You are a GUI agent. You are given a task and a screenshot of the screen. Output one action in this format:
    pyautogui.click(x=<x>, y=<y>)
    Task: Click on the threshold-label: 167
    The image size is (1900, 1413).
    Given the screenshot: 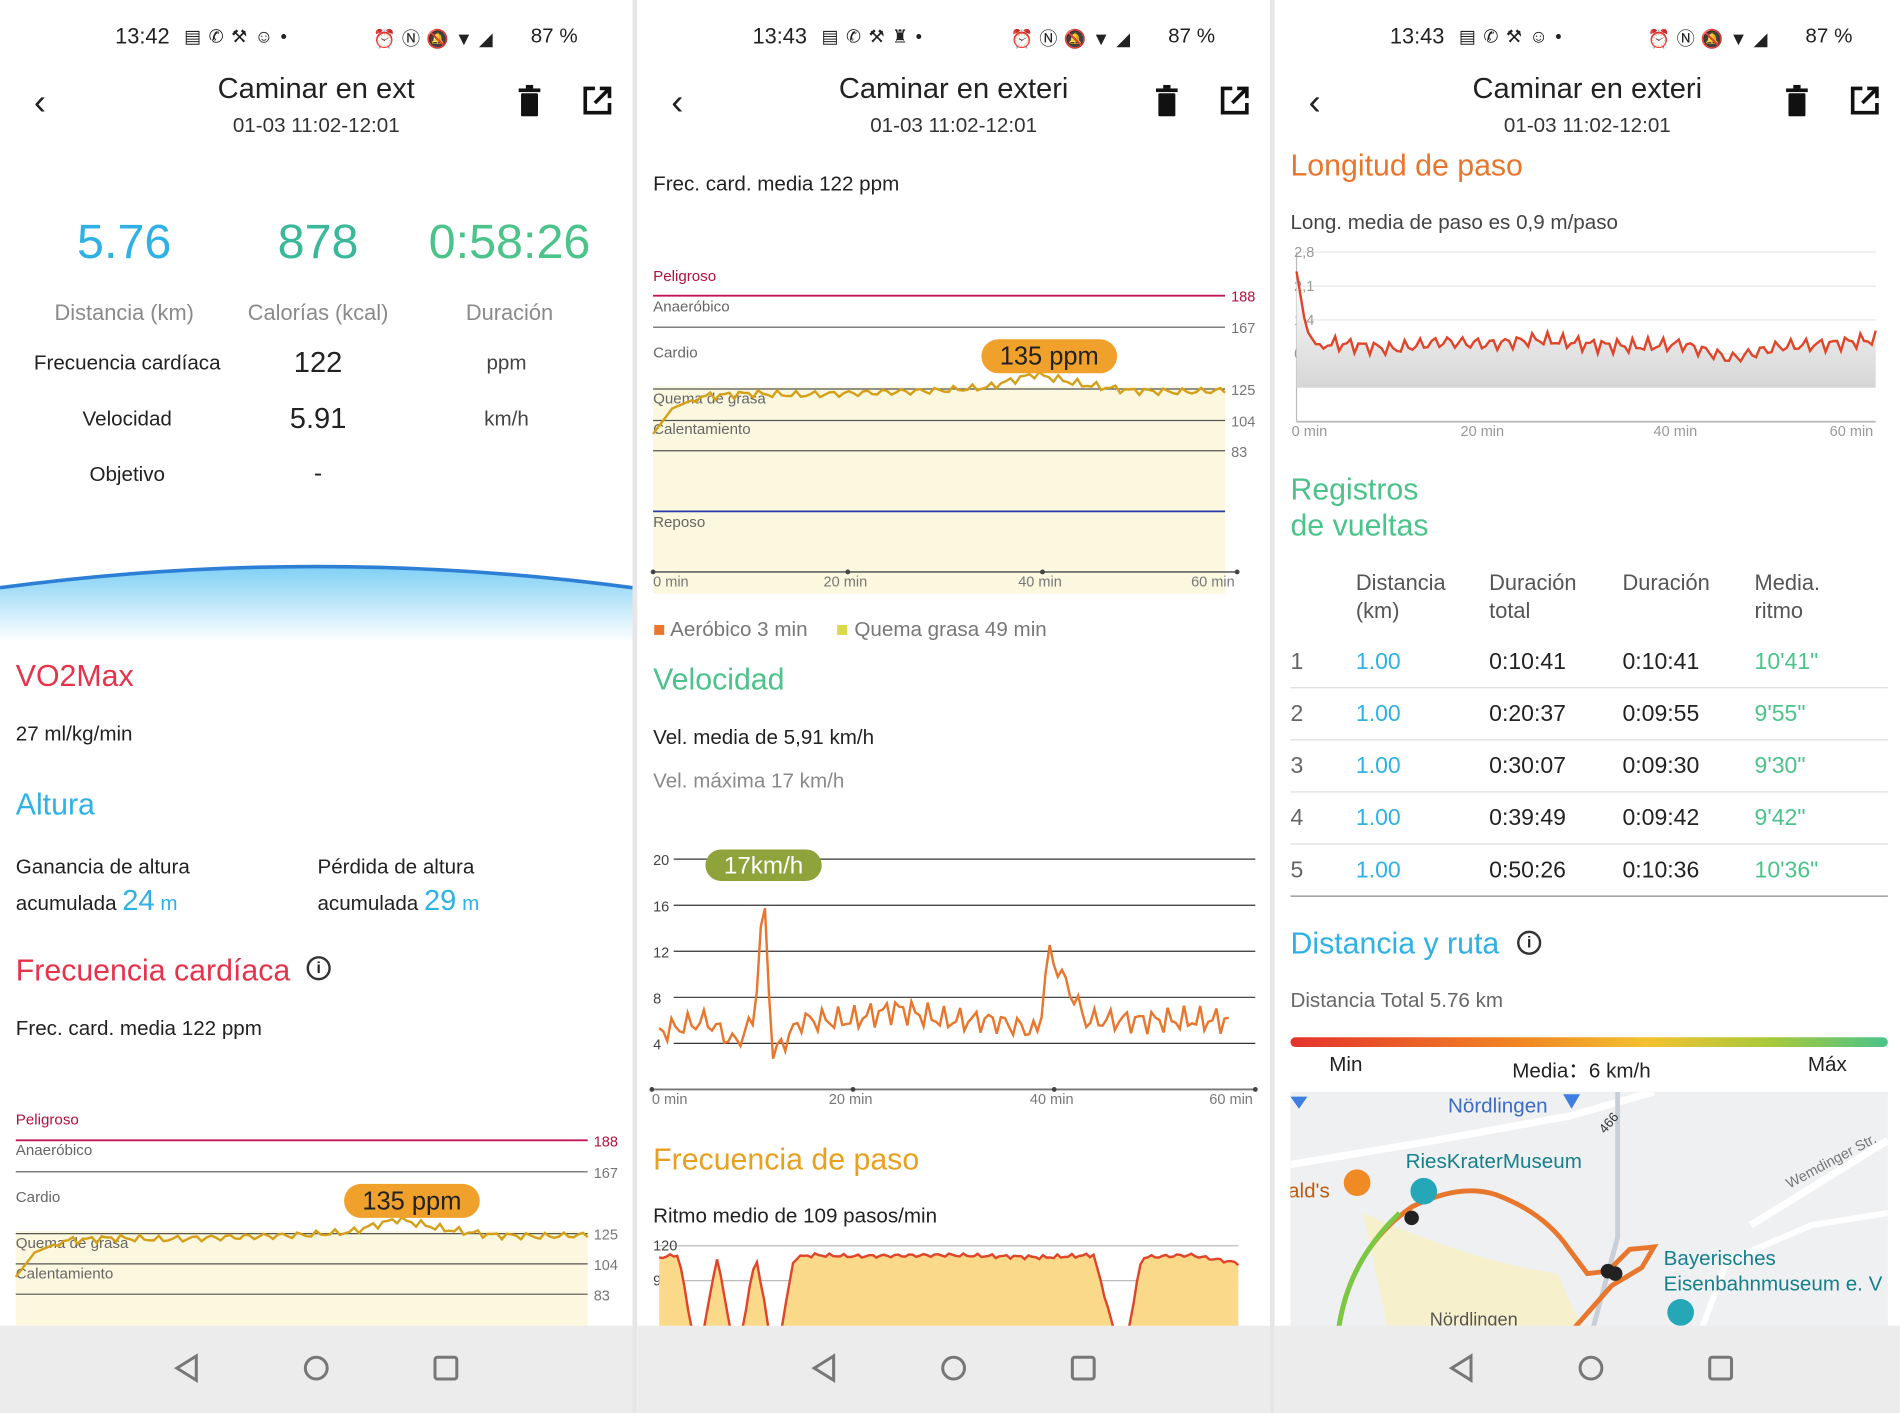 What is the action you would take?
    pyautogui.click(x=606, y=1174)
    